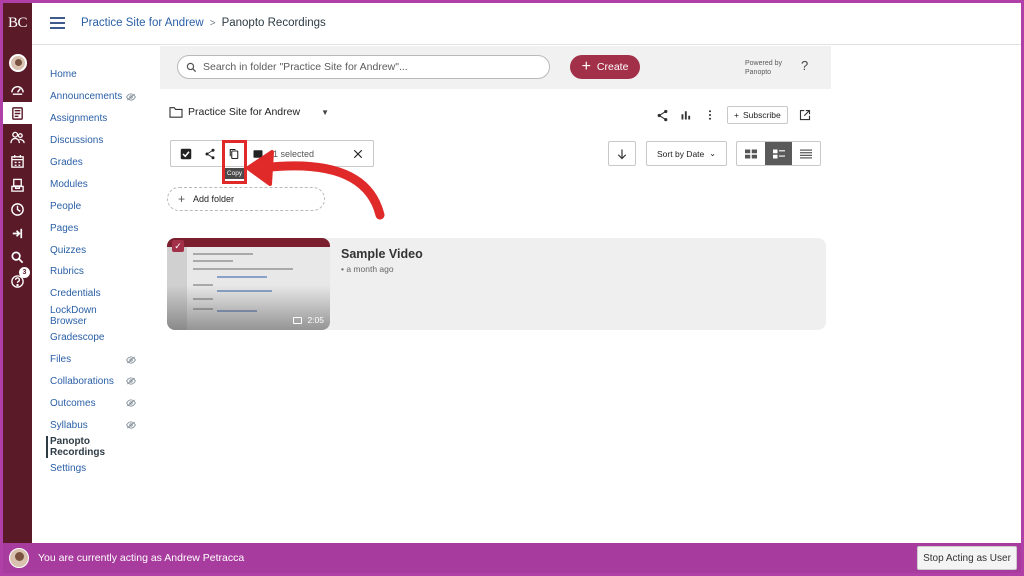 This screenshot has height=576, width=1024. I want to click on inbox-icon, so click(17, 185).